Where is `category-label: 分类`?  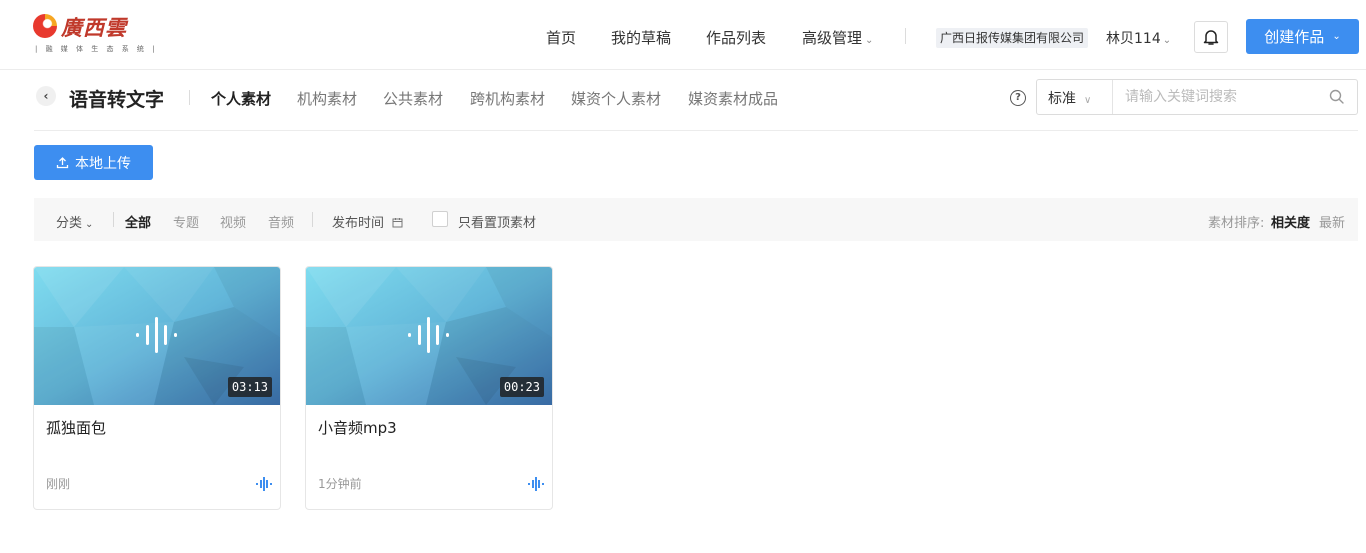 category-label: 分类 is located at coordinates (69, 223).